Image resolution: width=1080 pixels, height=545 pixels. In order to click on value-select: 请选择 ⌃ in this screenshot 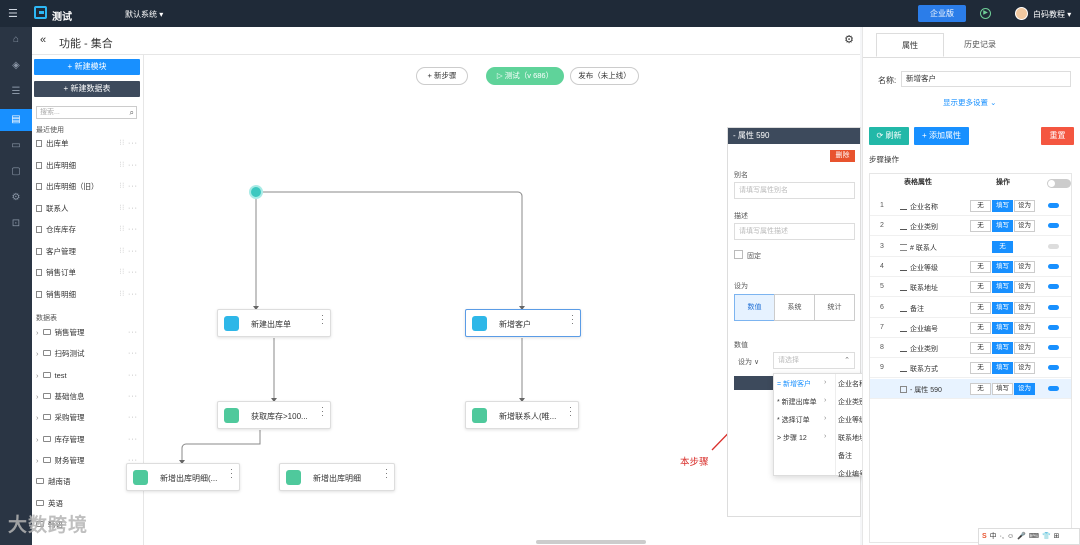, I will do `click(814, 360)`.